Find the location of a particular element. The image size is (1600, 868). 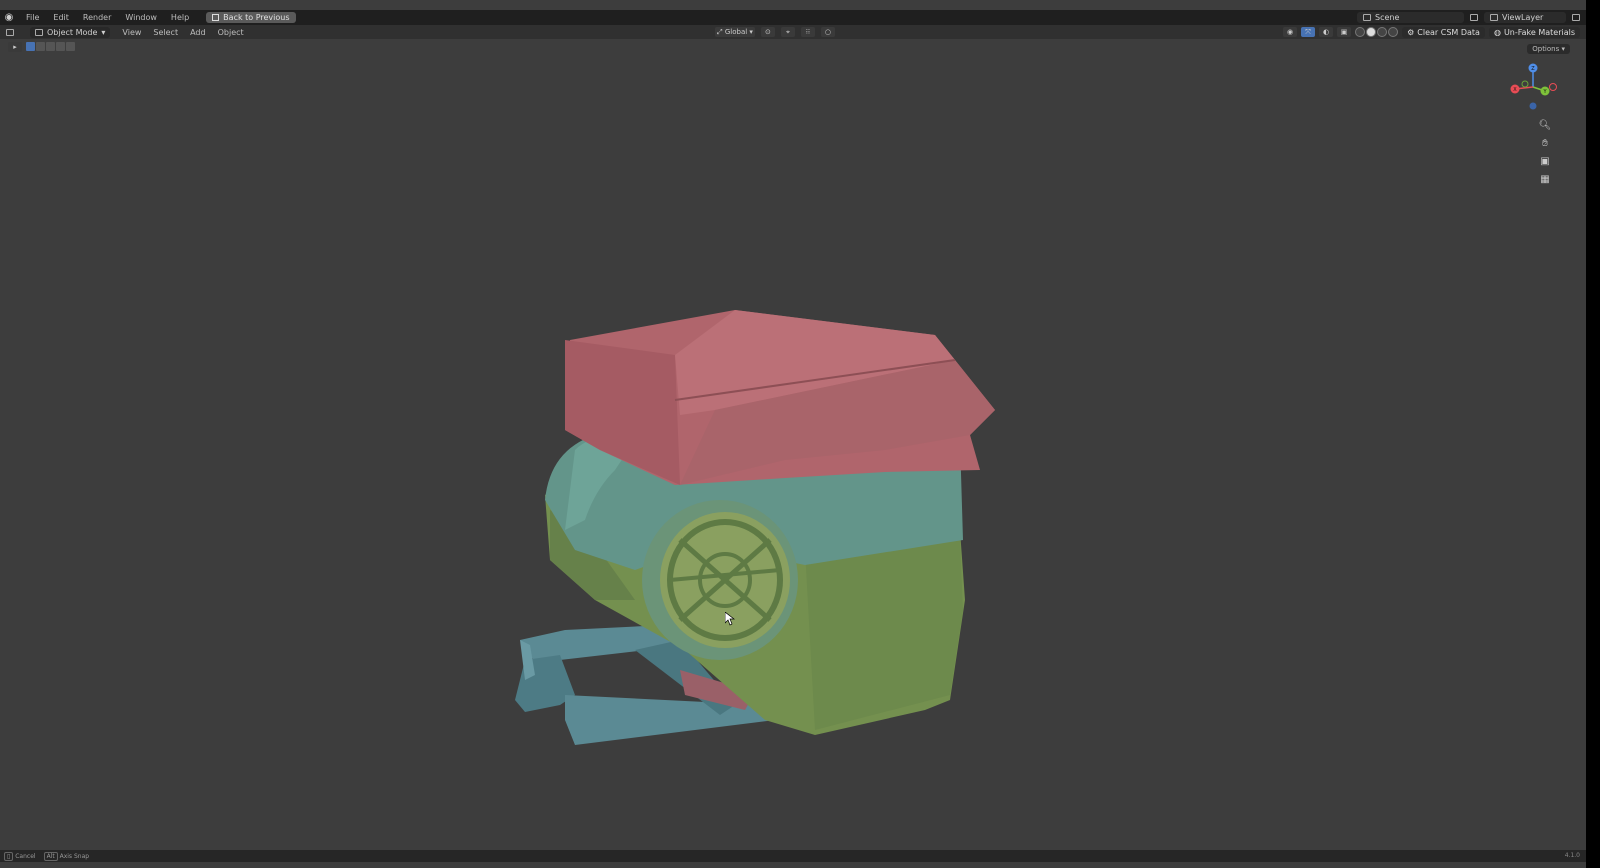

grid-icon: ⁝⁝ is located at coordinates (808, 32).